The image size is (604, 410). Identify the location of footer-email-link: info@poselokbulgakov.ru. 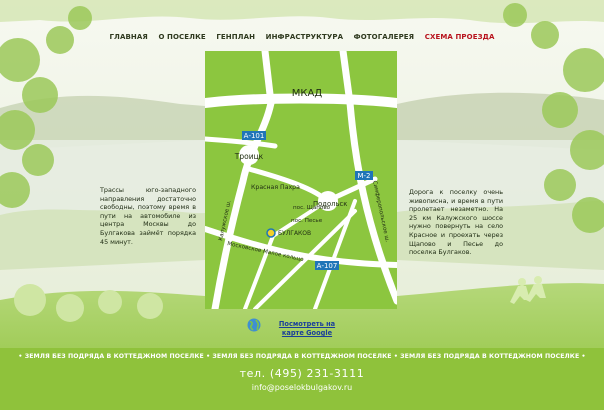
(302, 387).